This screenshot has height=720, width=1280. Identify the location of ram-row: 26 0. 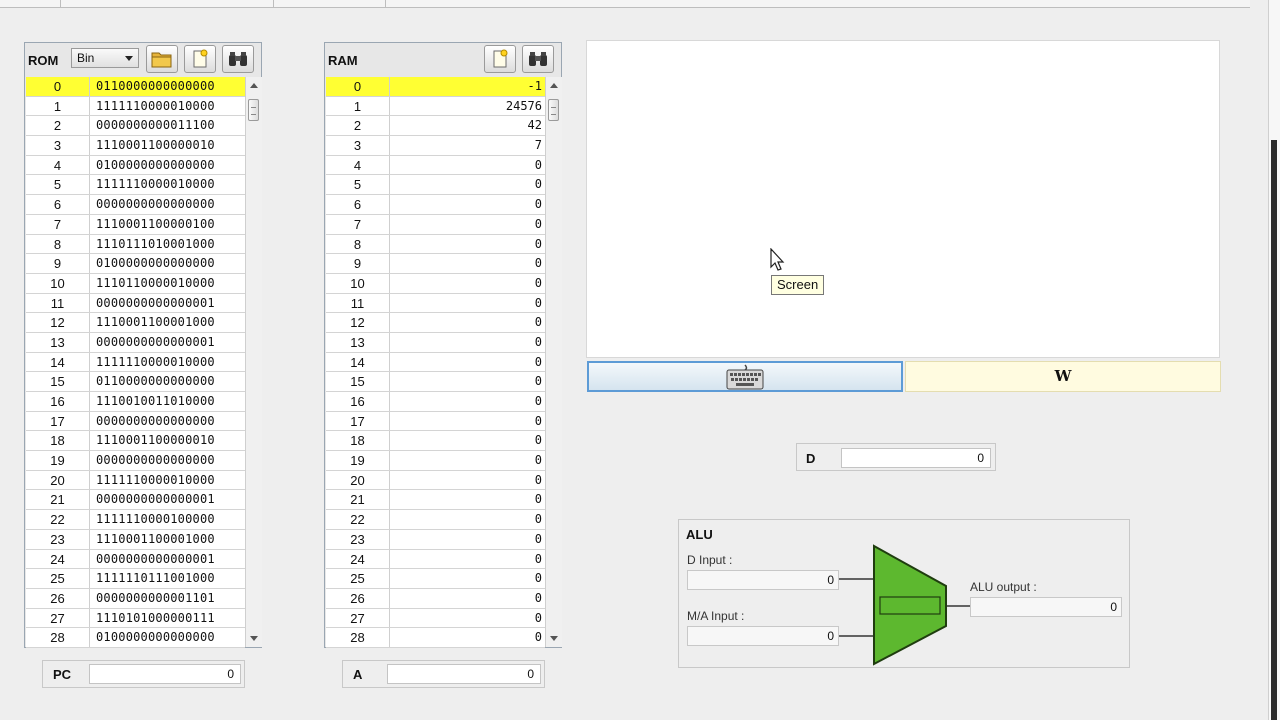
(435, 598).